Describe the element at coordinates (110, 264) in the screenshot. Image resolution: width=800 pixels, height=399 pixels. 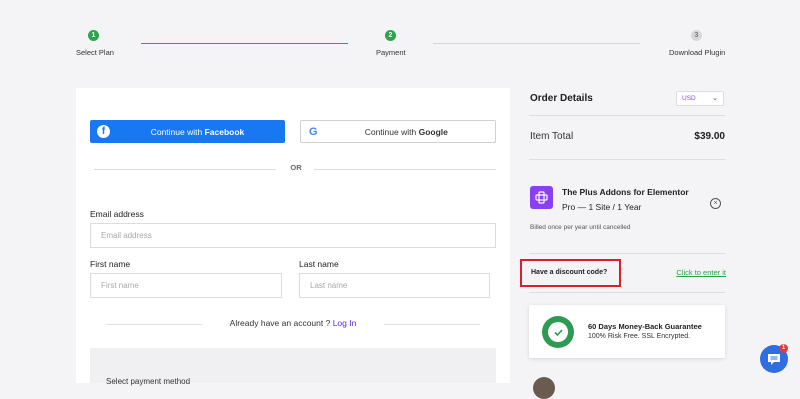
I see `first-name-label: First name` at that location.